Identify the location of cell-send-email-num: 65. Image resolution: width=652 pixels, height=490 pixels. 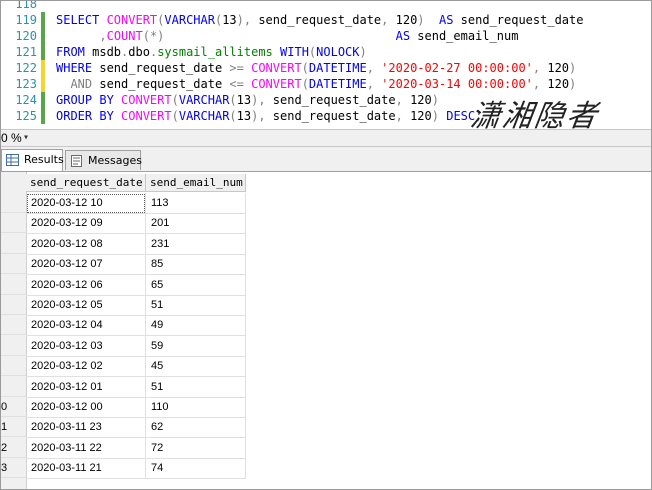
(196, 285).